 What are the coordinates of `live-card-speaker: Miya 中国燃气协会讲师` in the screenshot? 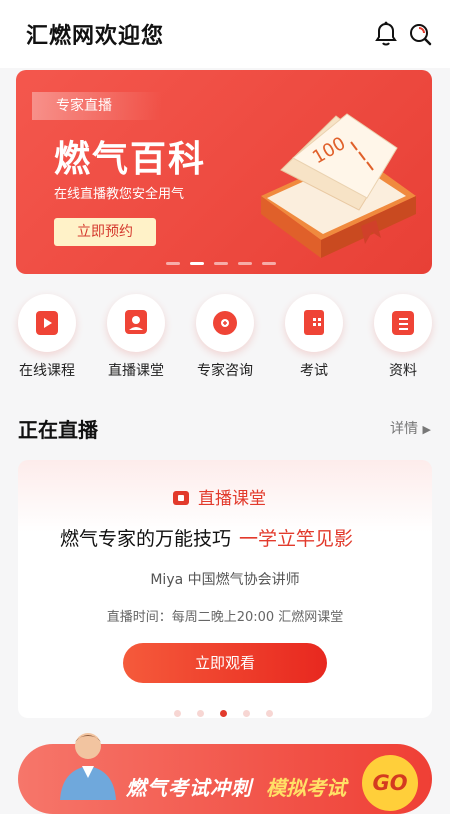 It's located at (225, 580).